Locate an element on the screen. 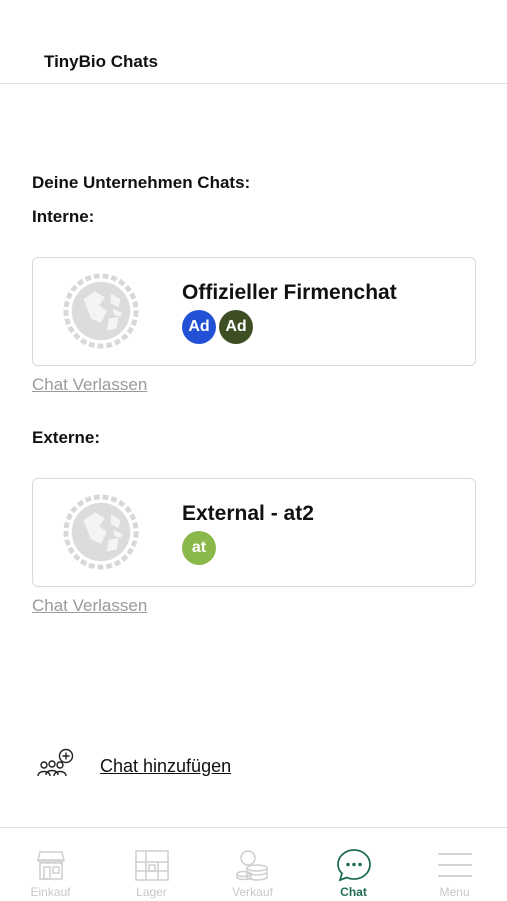 The height and width of the screenshot is (901, 507). tab-label: Lager is located at coordinates (151, 892).